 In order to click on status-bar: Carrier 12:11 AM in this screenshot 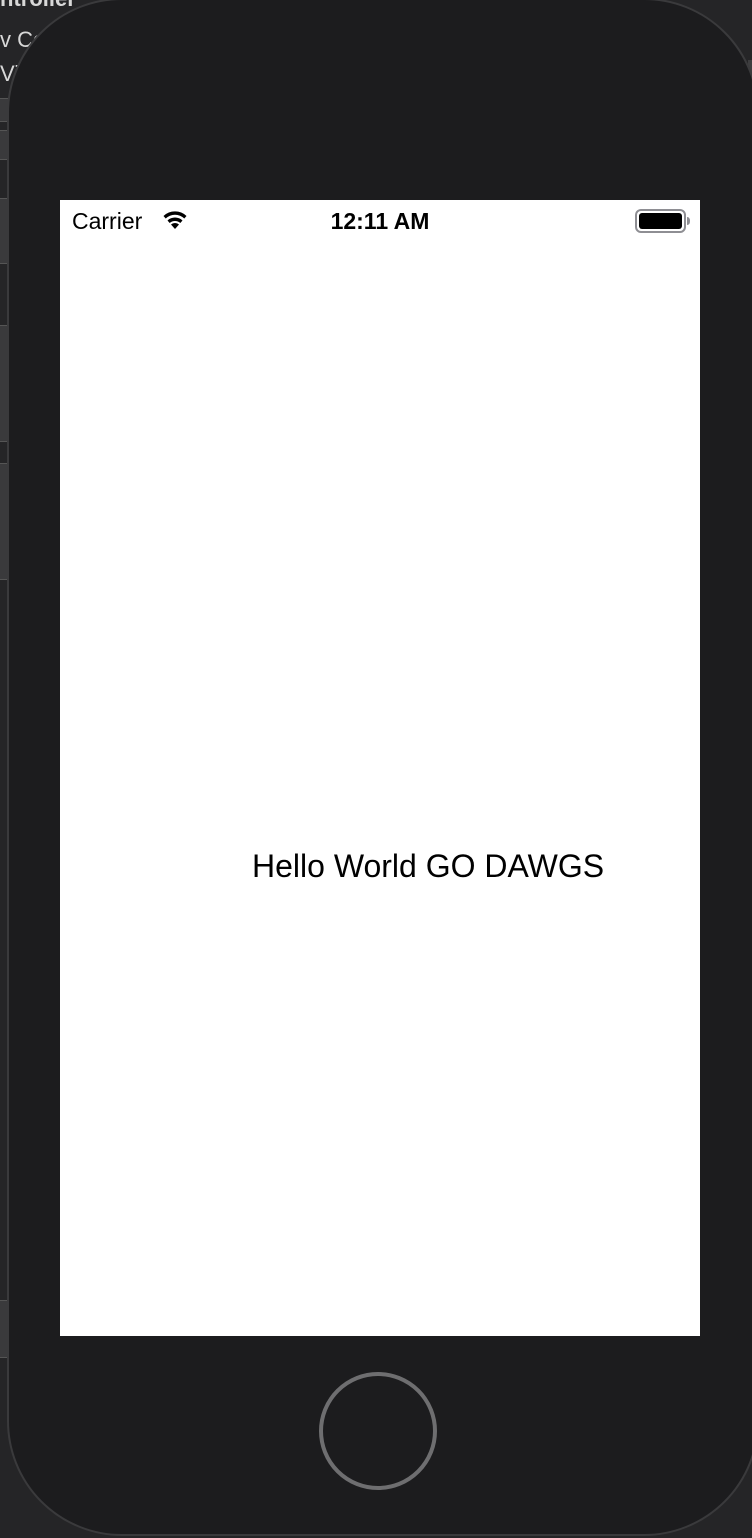, I will do `click(380, 220)`.